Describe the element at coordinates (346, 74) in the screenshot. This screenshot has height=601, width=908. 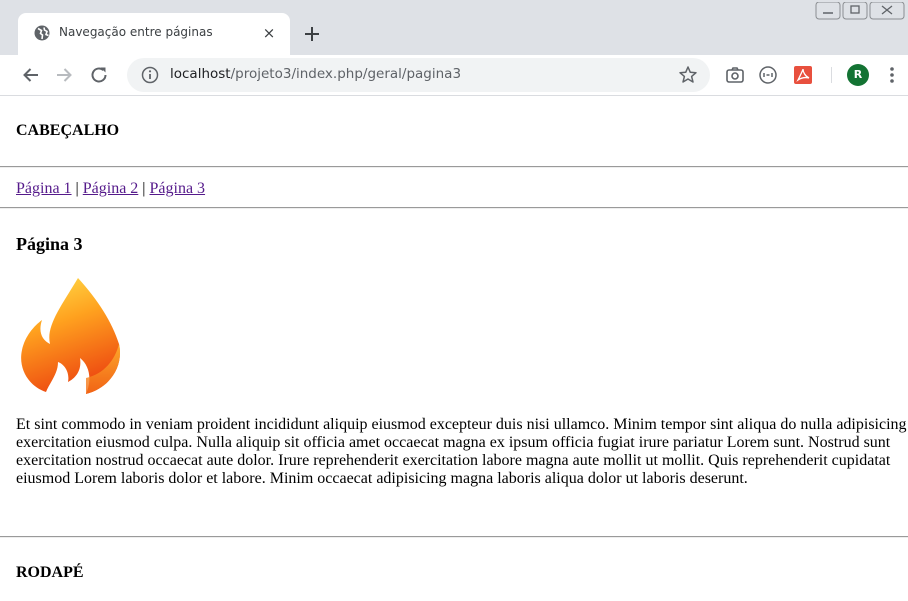
I see `url-path: /projeto3/index.php/geral/pagina3` at that location.